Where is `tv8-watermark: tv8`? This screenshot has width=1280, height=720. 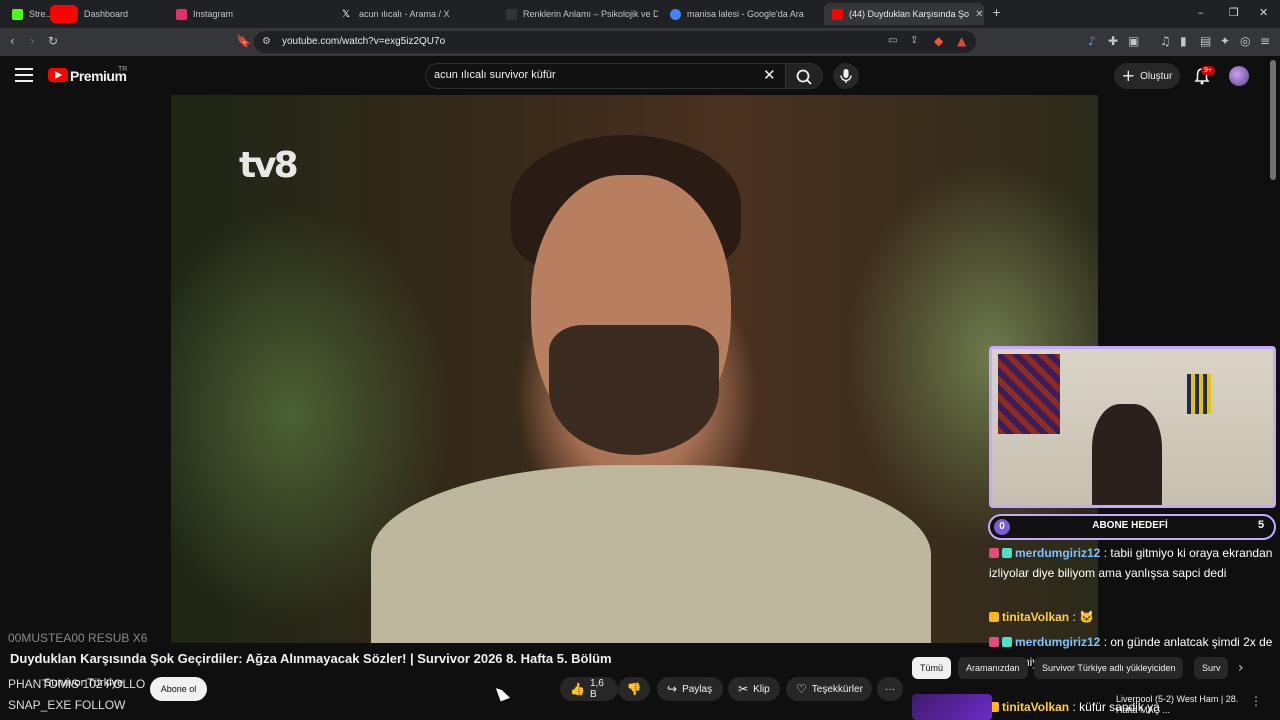 tv8-watermark: tv8 is located at coordinates (269, 165).